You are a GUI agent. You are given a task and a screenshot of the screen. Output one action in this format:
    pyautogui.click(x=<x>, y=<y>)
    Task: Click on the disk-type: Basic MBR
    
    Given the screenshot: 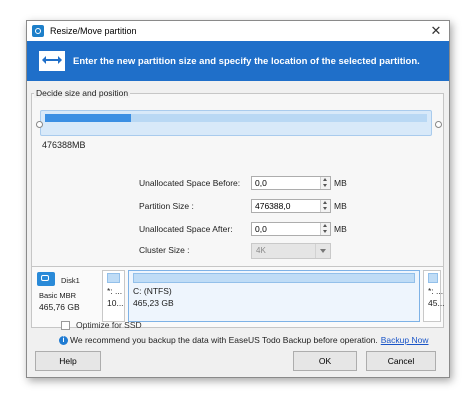 What is the action you would take?
    pyautogui.click(x=58, y=295)
    